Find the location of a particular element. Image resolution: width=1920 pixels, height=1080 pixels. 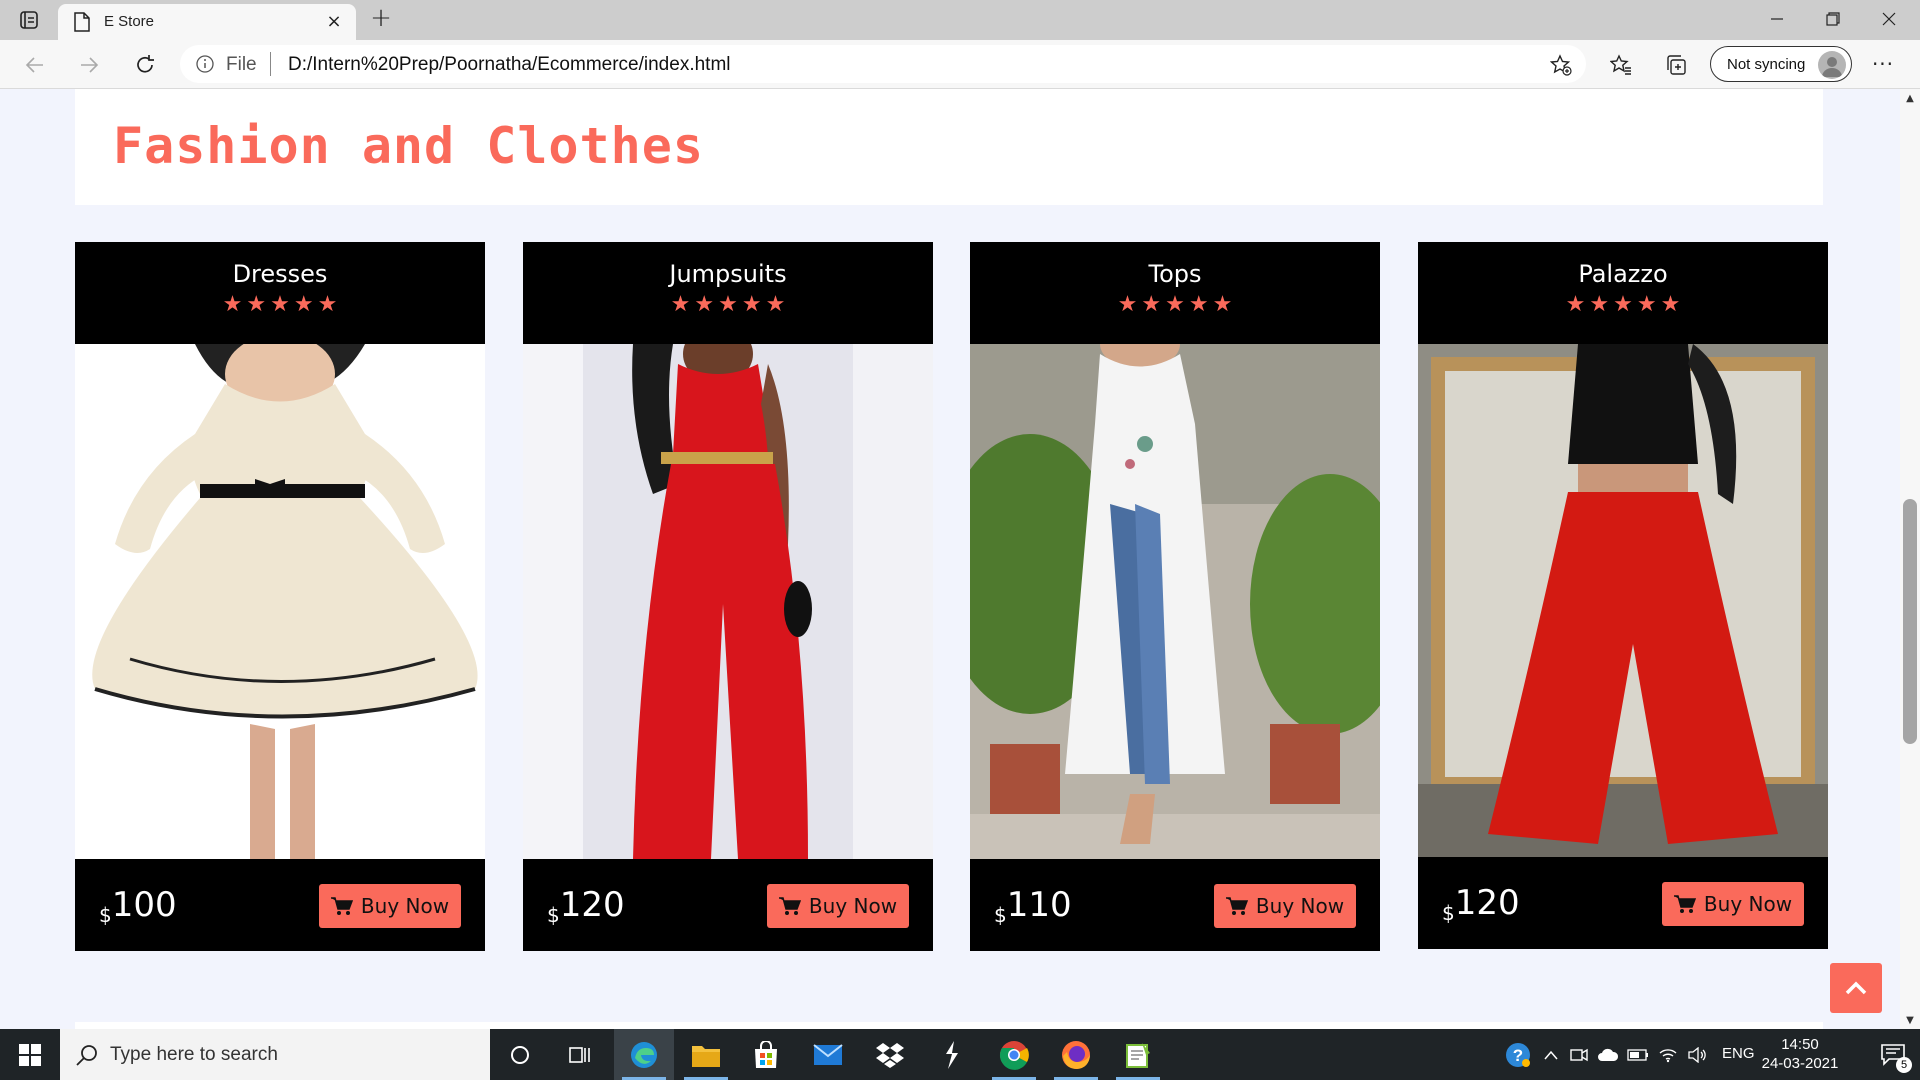

windows-logo-icon is located at coordinates (30, 1054).